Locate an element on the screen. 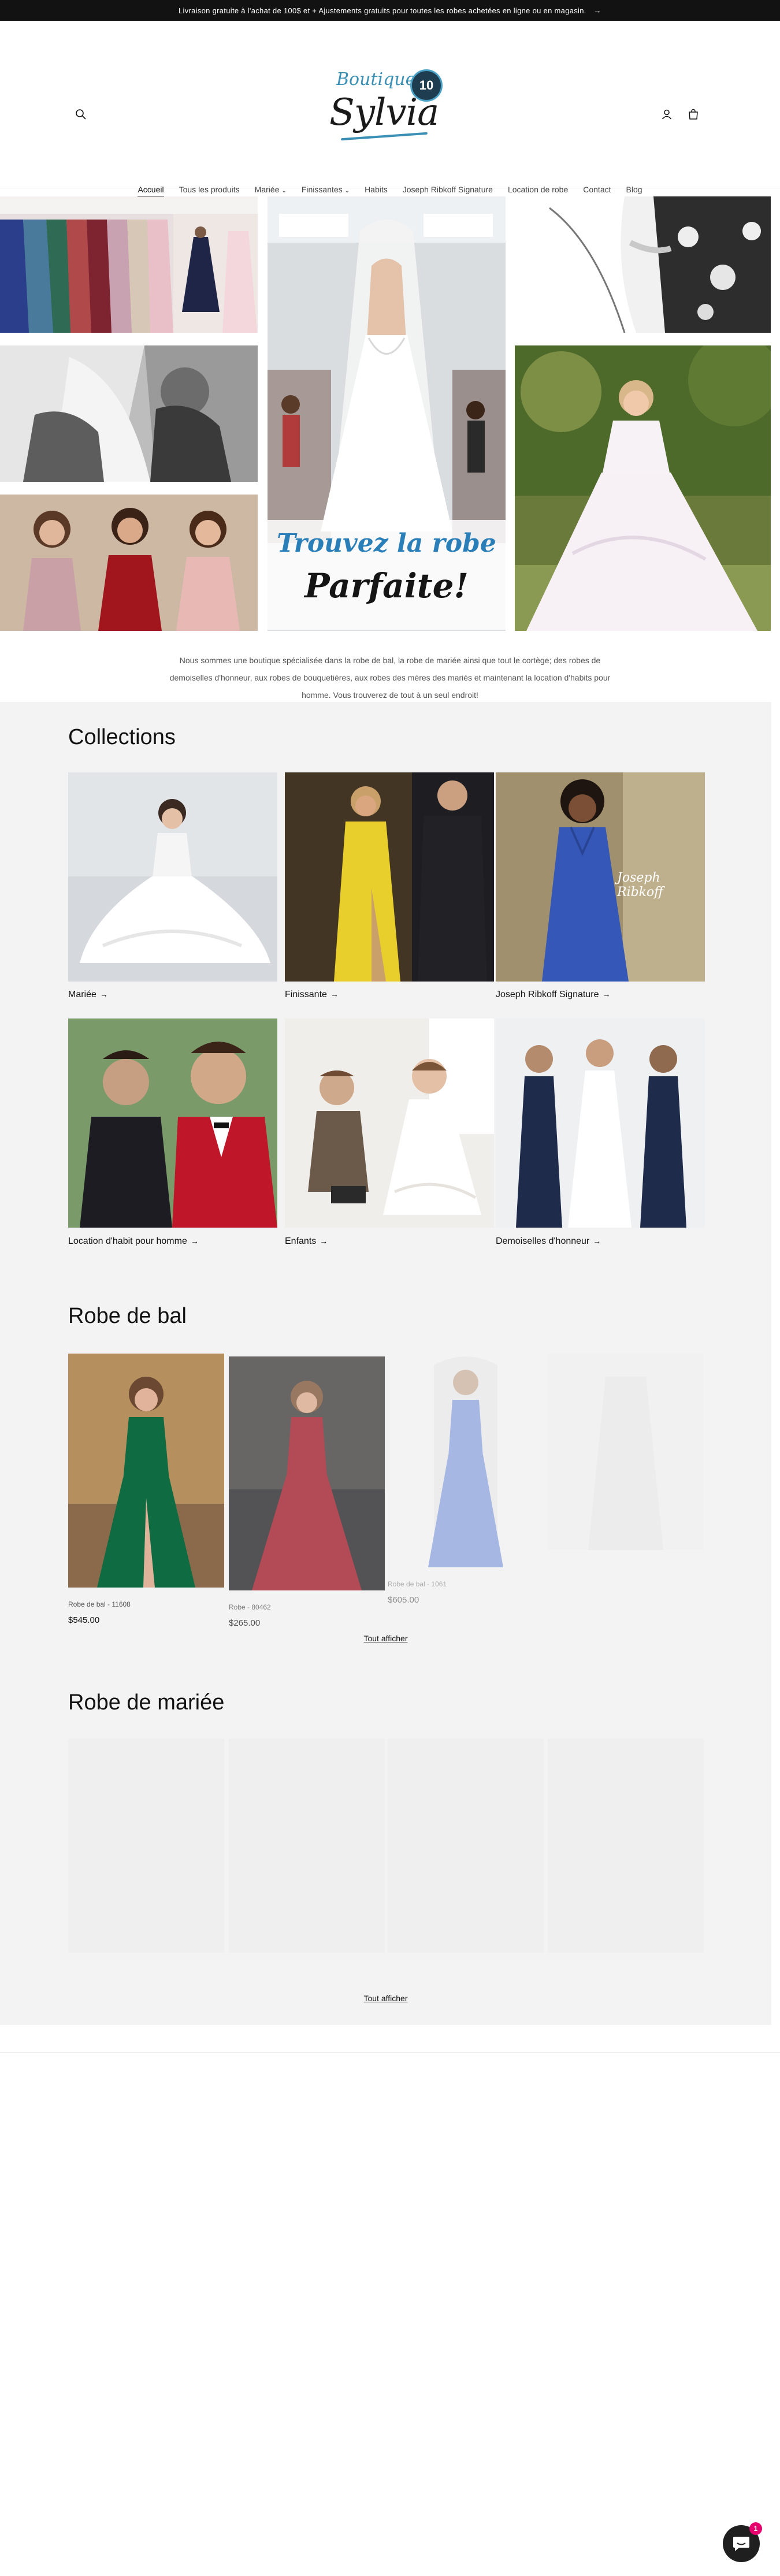  collection-link-habit-homme: Location d'habit pour homme → is located at coordinates (133, 1241).